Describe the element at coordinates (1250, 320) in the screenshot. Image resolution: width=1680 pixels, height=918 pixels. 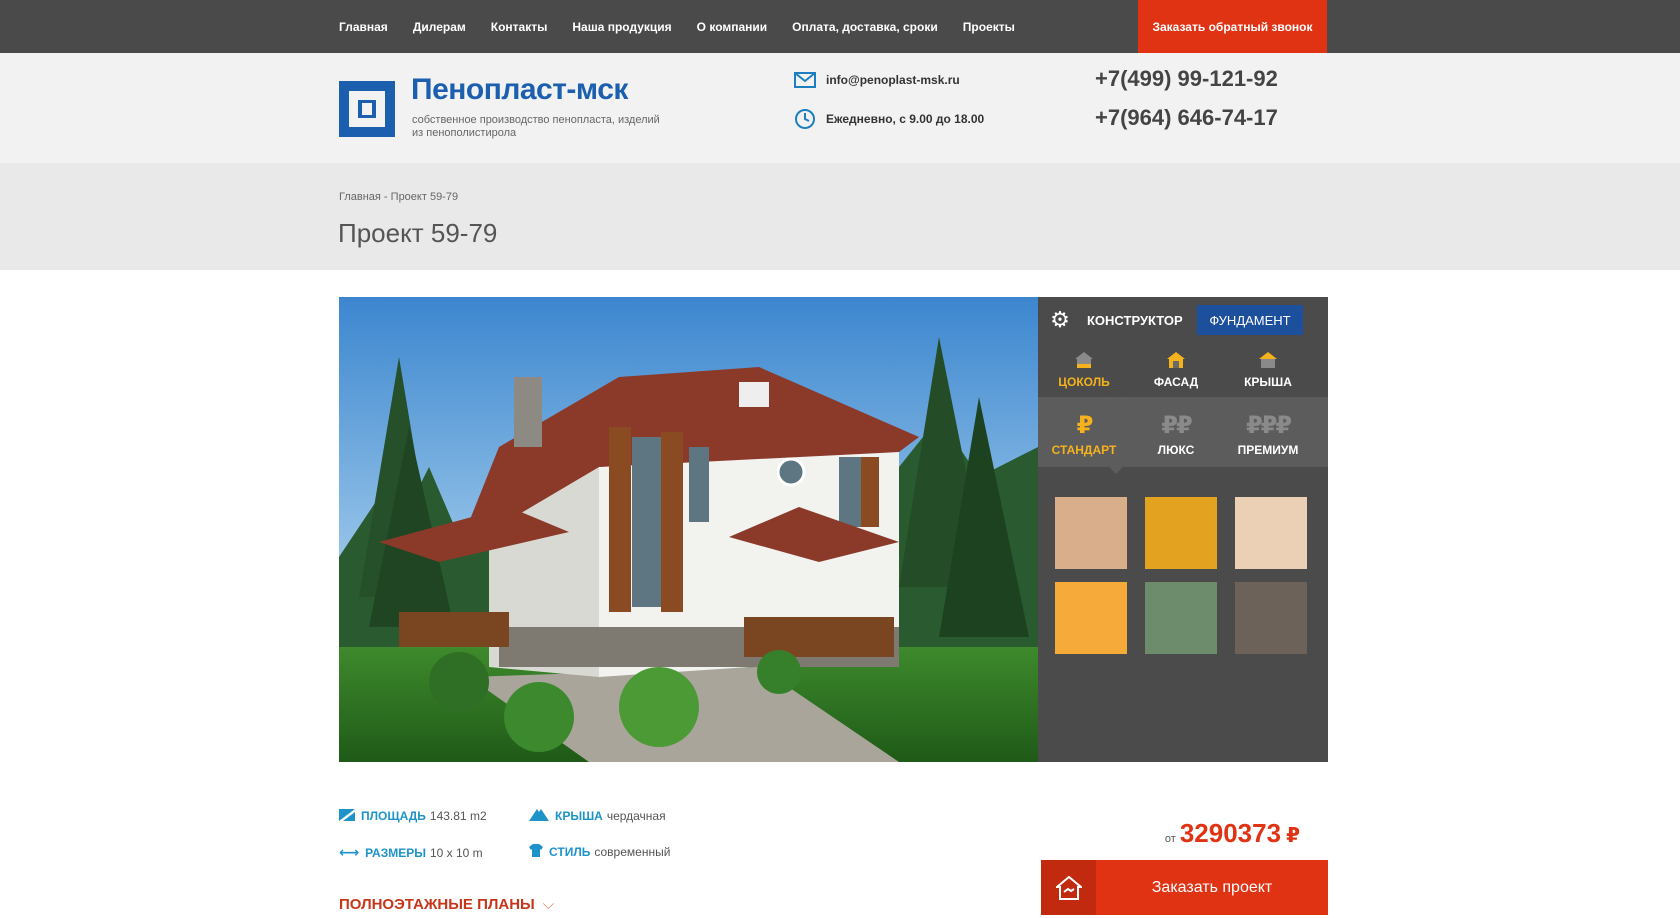
I see `foundation-button: ФУНДАМЕНТ` at that location.